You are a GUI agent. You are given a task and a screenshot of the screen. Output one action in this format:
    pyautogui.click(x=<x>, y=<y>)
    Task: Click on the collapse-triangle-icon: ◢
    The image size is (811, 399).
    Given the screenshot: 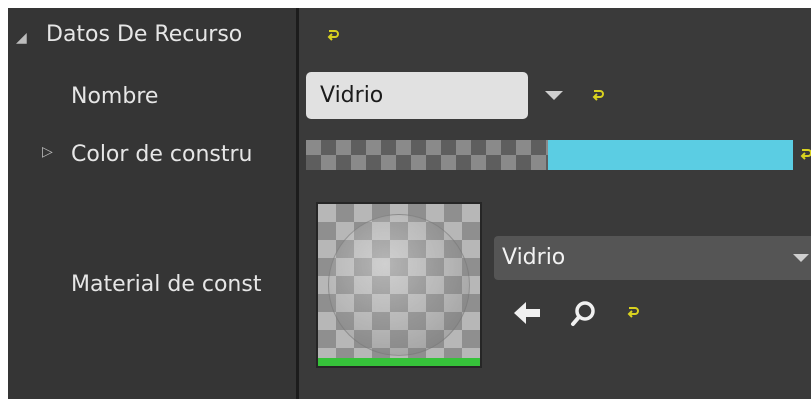 What is the action you would take?
    pyautogui.click(x=21, y=38)
    